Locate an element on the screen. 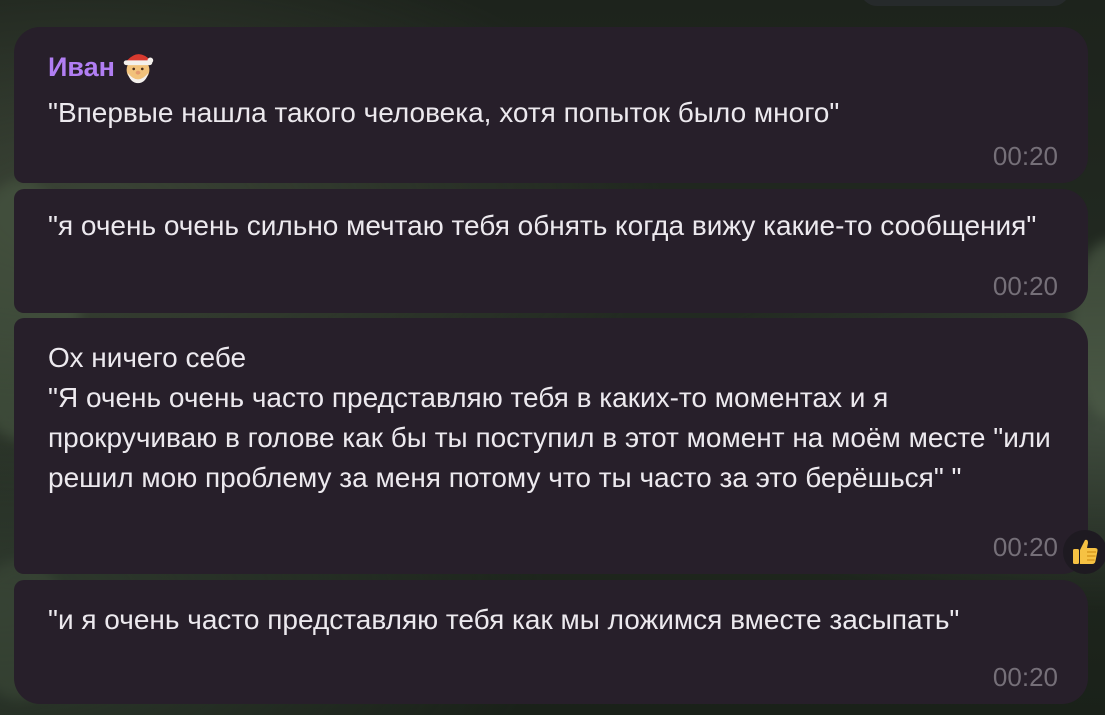 Image resolution: width=1105 pixels, height=715 pixels. thumbs-up-icon is located at coordinates (1085, 551).